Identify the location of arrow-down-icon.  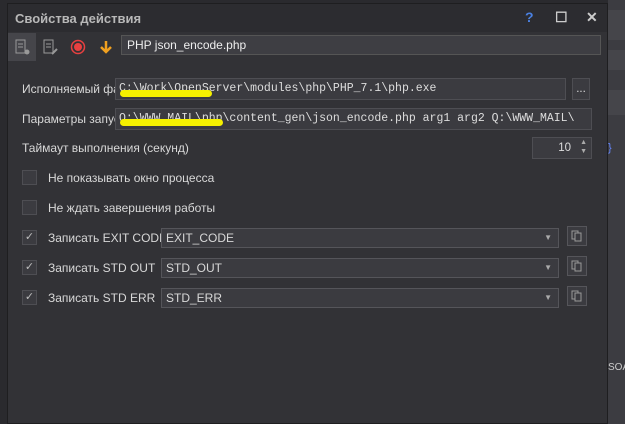
(106, 47).